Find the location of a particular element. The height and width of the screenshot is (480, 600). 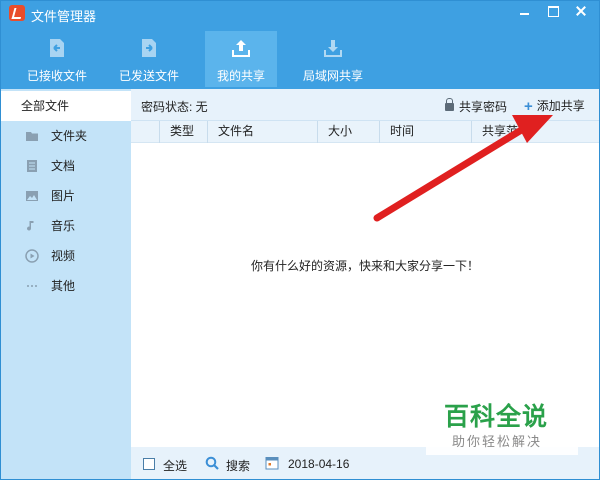

sidebar-item-label: 其他 is located at coordinates (63, 286).